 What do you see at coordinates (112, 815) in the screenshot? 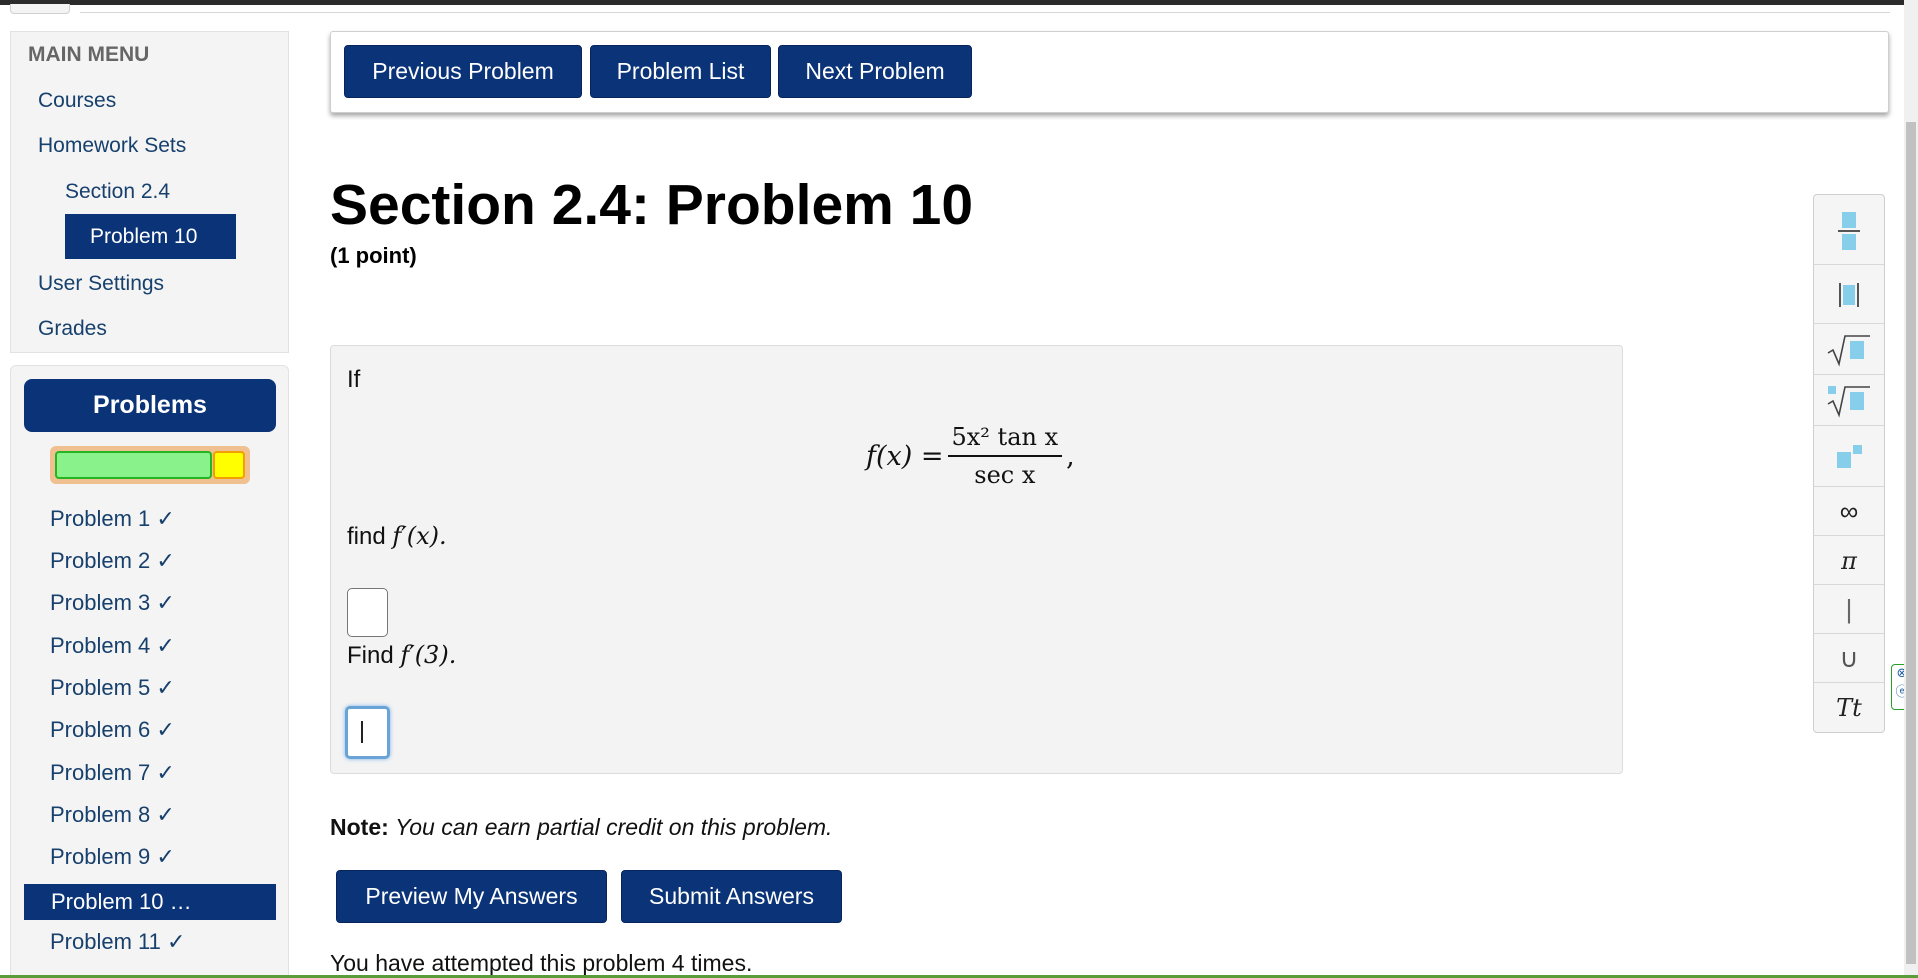
I see `problem-list-item: Problem 8 ✓` at bounding box center [112, 815].